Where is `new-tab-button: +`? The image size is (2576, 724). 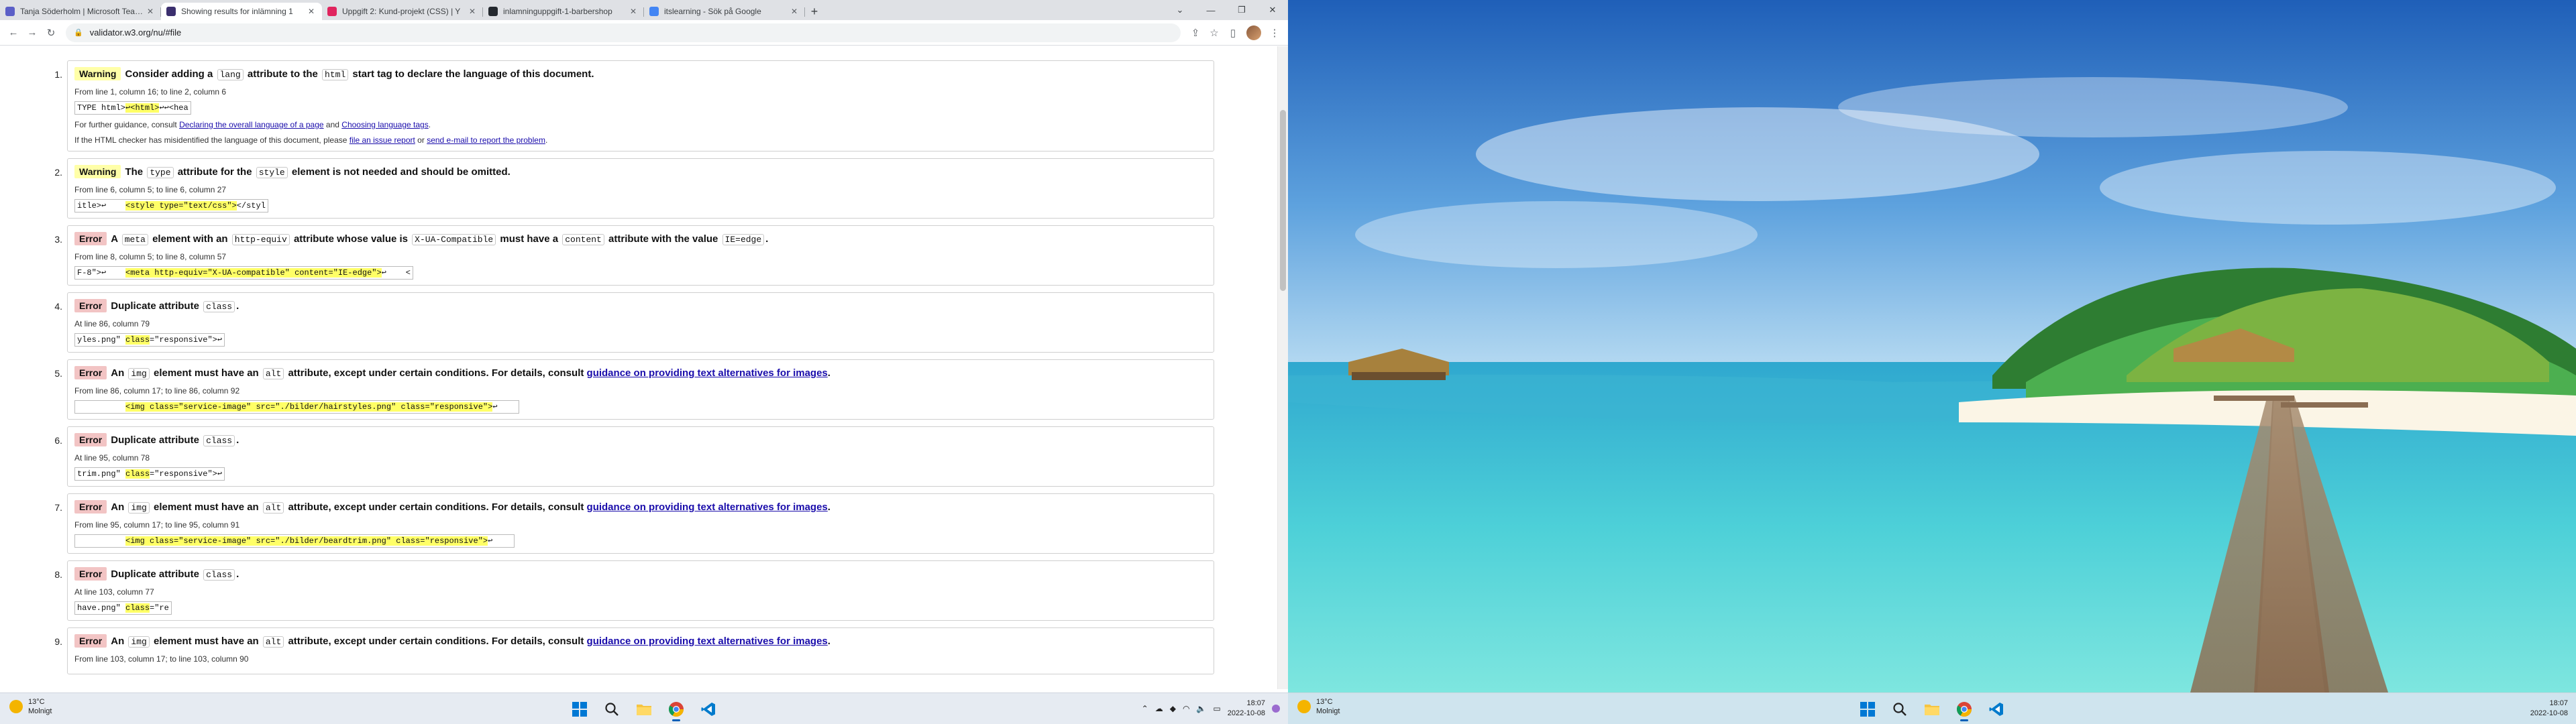
new-tab-button: + is located at coordinates (814, 11).